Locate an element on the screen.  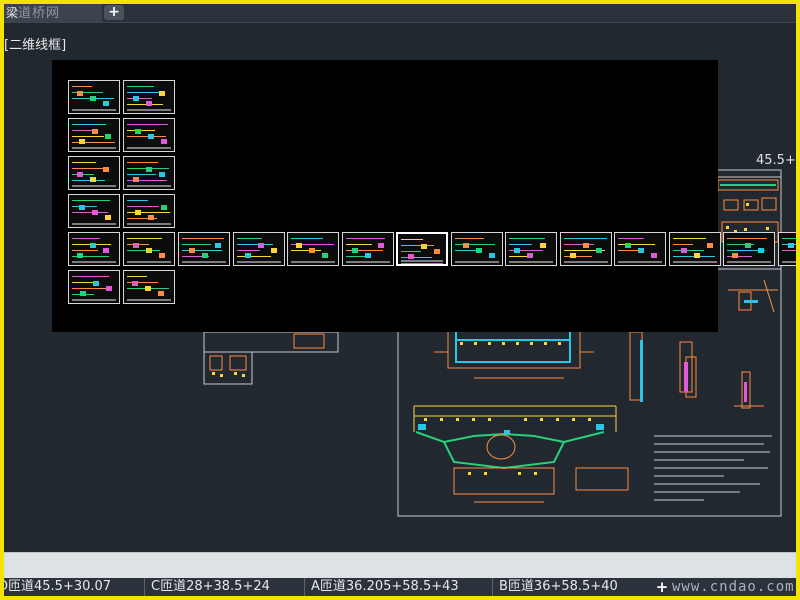
file-tab-watermark: 道桥网 is located at coordinates (39, 13).